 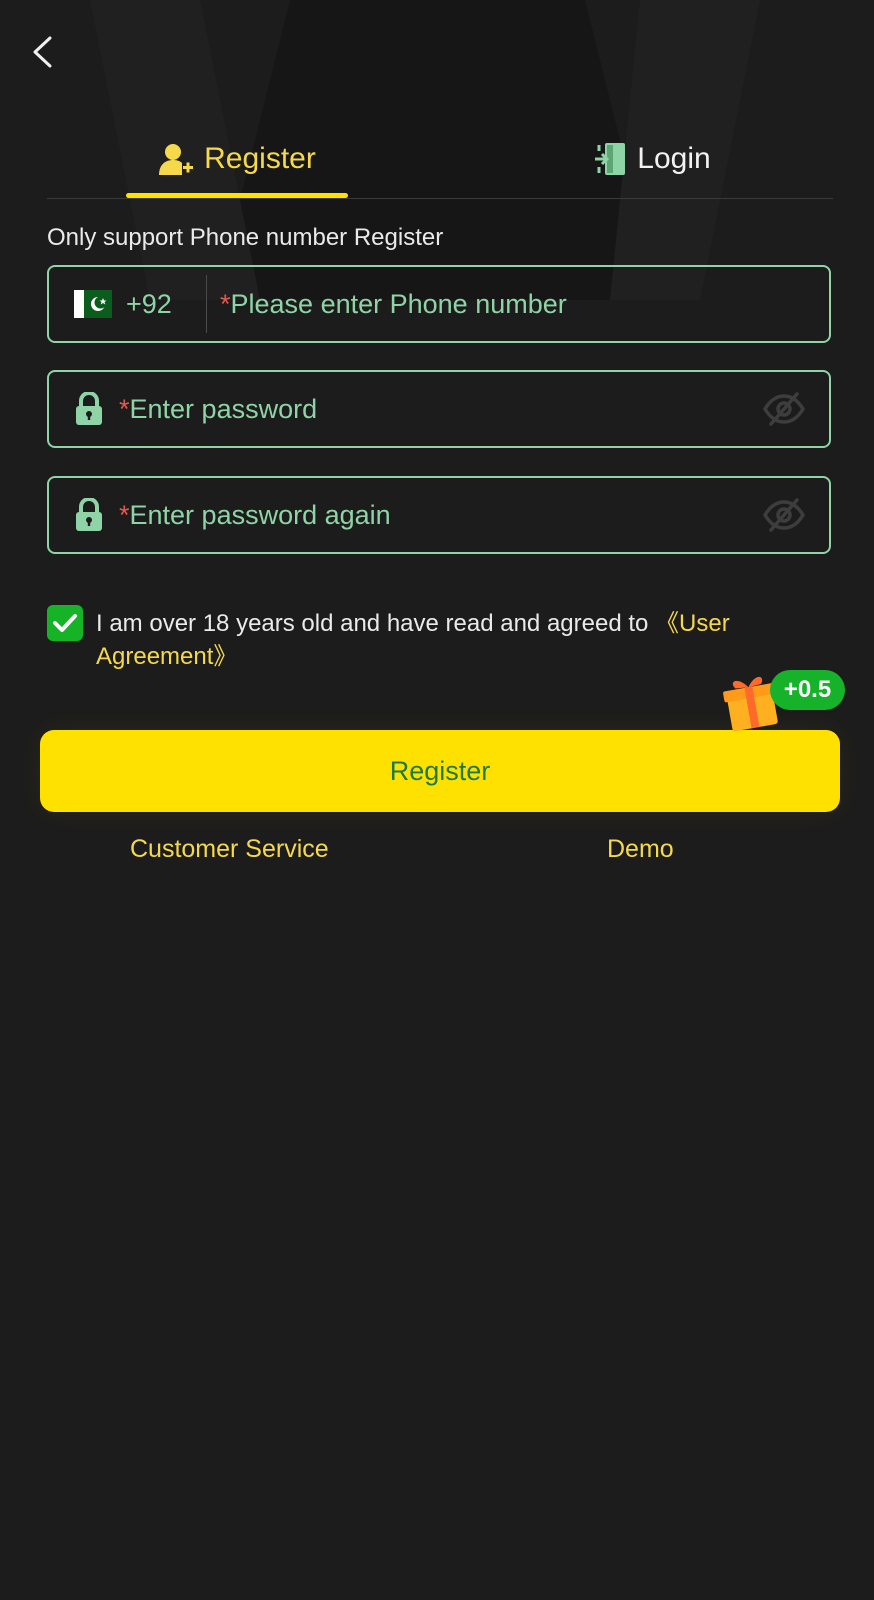 I want to click on phone-input: *Please enter Phone number, so click(x=393, y=304).